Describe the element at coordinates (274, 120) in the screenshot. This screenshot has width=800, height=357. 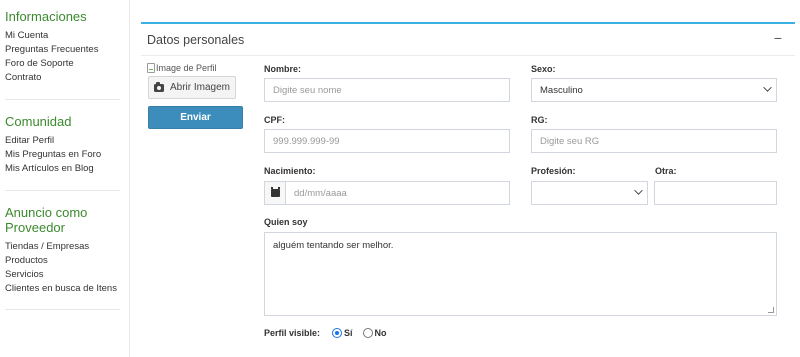
I see `cpf-label: CPF:` at that location.